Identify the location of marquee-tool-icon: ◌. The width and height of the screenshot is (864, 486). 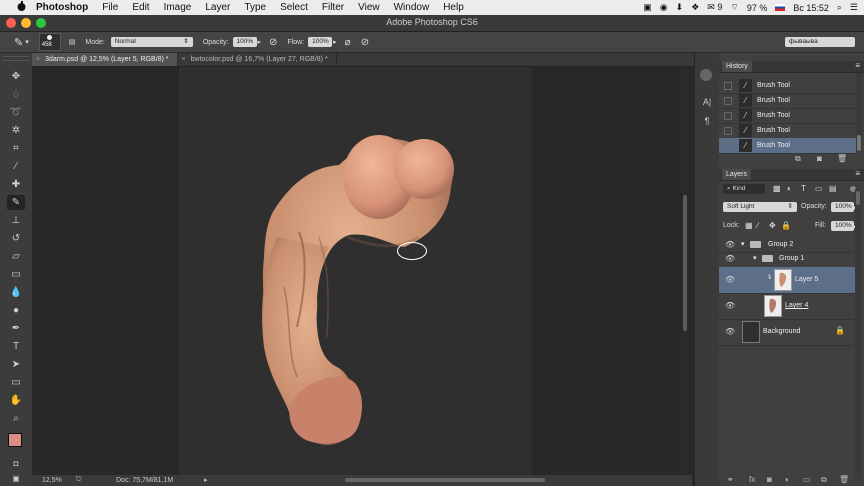
(16, 94).